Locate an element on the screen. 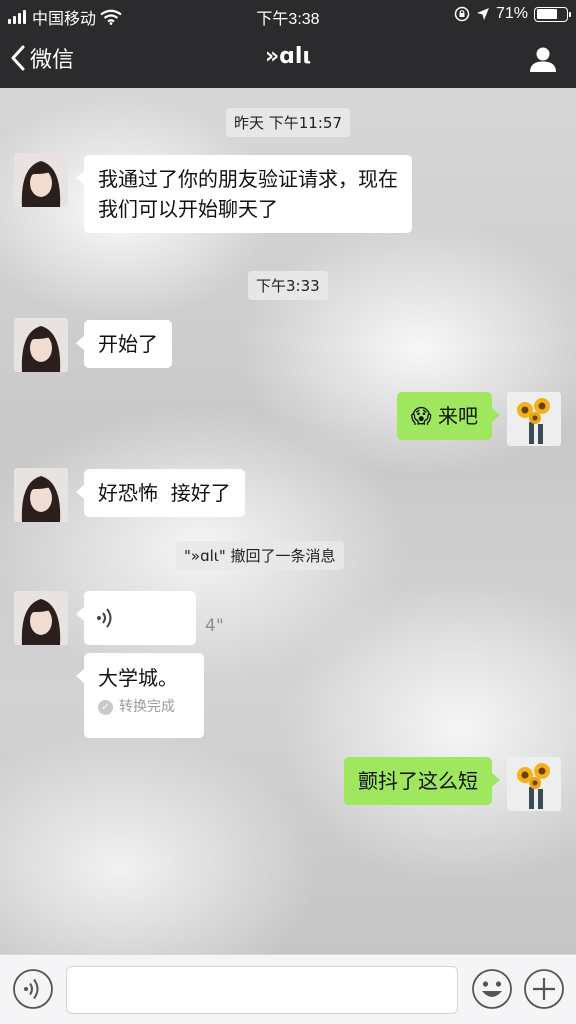 This screenshot has height=1024, width=576. rotation-lock-icon is located at coordinates (462, 14).